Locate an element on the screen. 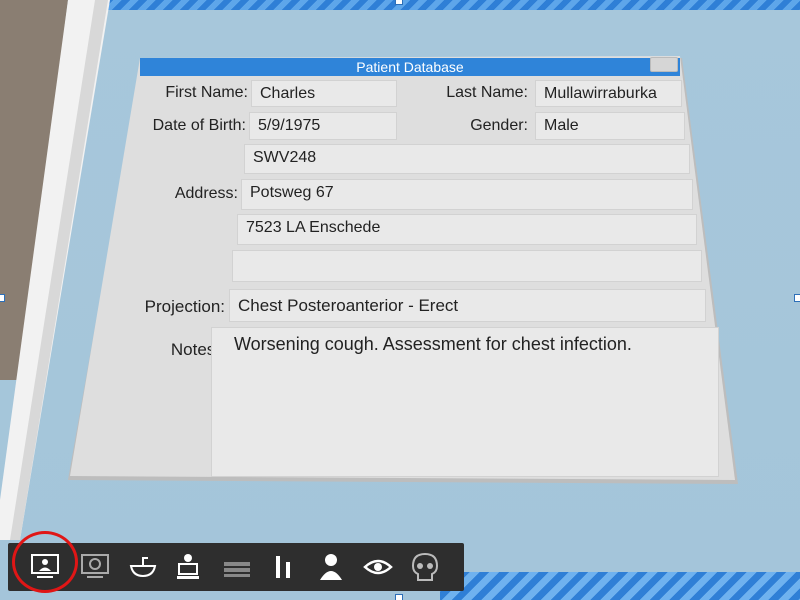  panel-title: Patient Database is located at coordinates (410, 67).